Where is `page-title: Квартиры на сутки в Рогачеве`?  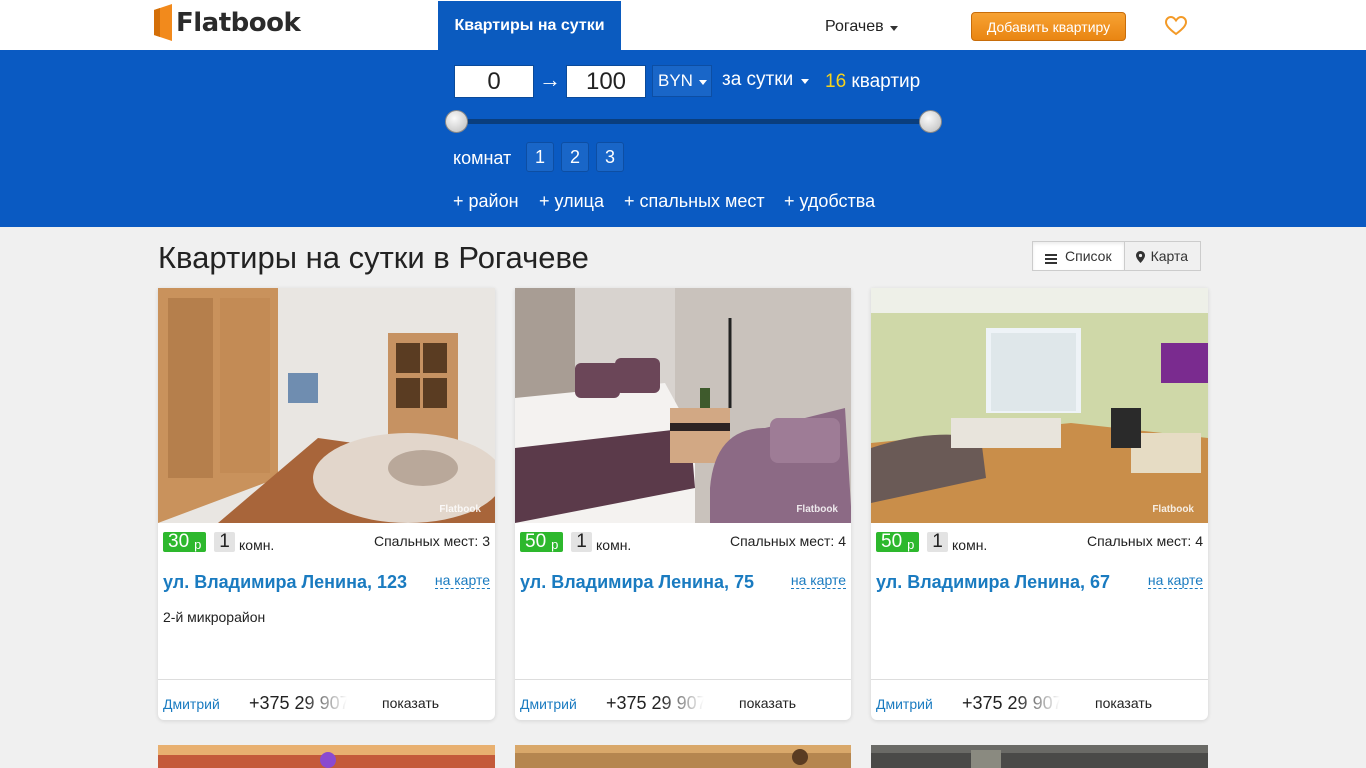
page-title: Квартиры на сутки в Рогачеве is located at coordinates (373, 257).